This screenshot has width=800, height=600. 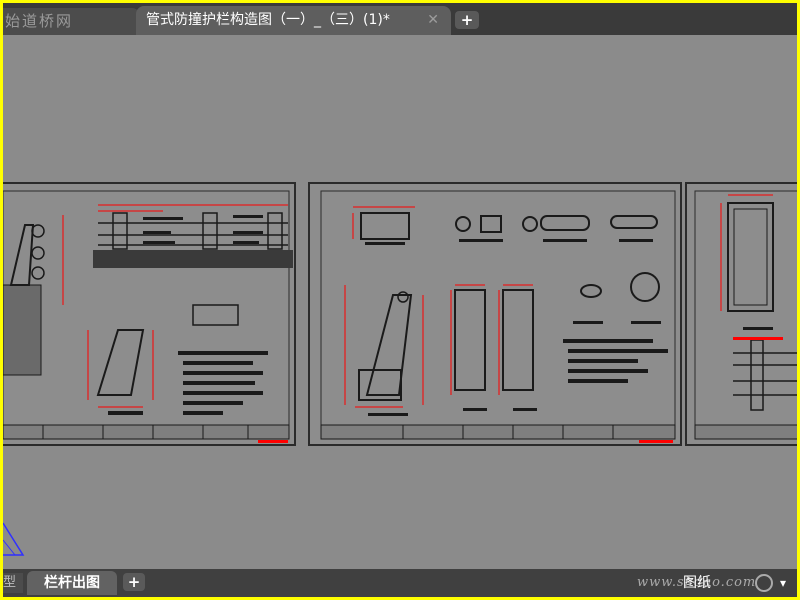 I want to click on zoom-icon, so click(x=764, y=583).